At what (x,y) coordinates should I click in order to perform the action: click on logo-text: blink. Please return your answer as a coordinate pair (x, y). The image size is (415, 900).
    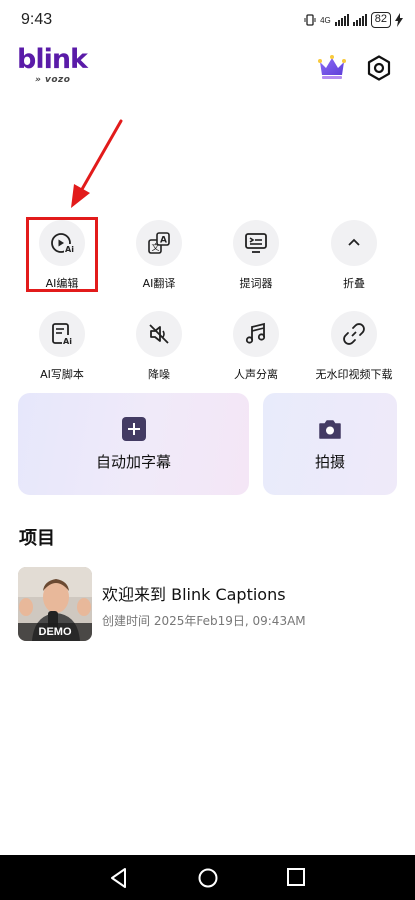
    Looking at the image, I should click on (52, 59).